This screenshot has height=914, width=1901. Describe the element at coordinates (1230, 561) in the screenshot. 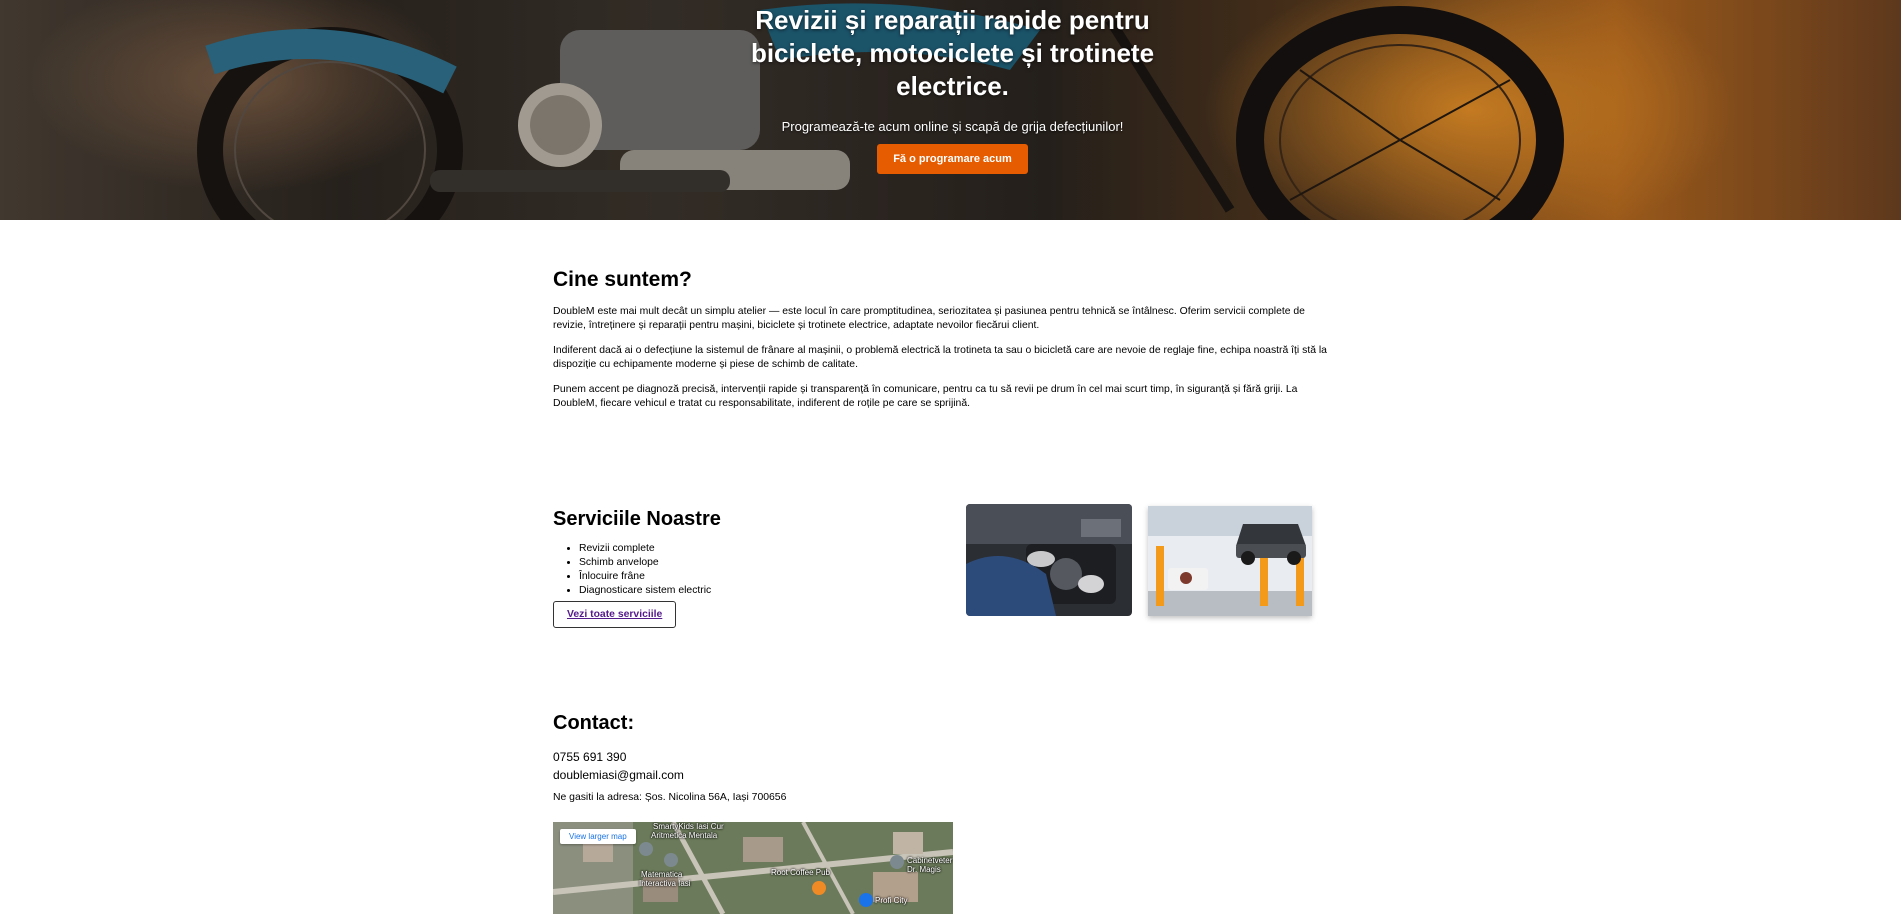

I see `car-lift-photo` at that location.